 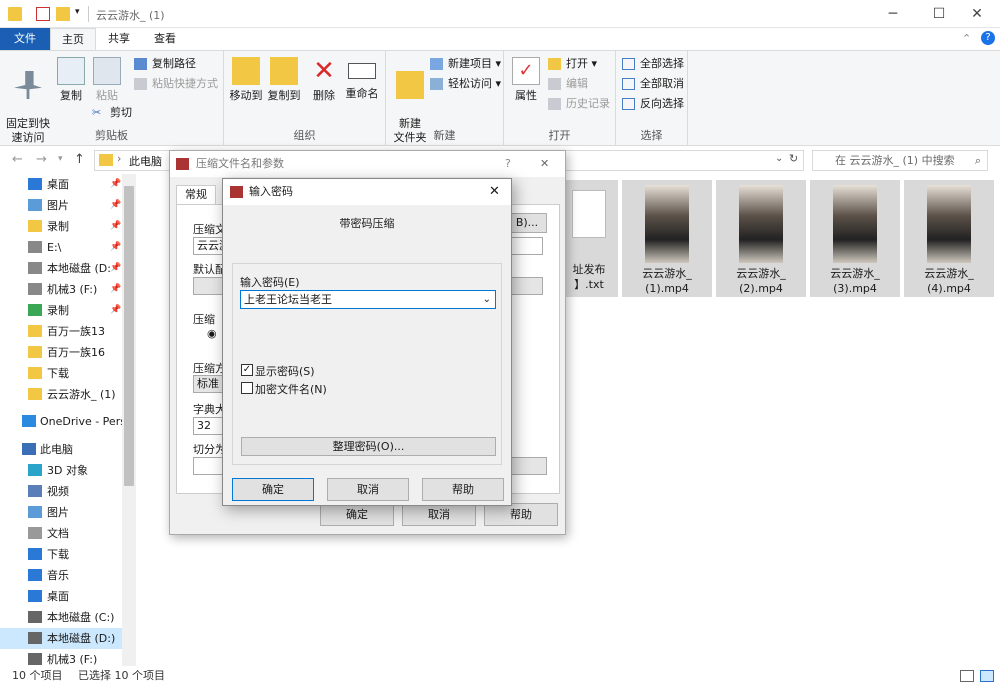 I want to click on archive-ok-button: 确定, so click(x=357, y=514).